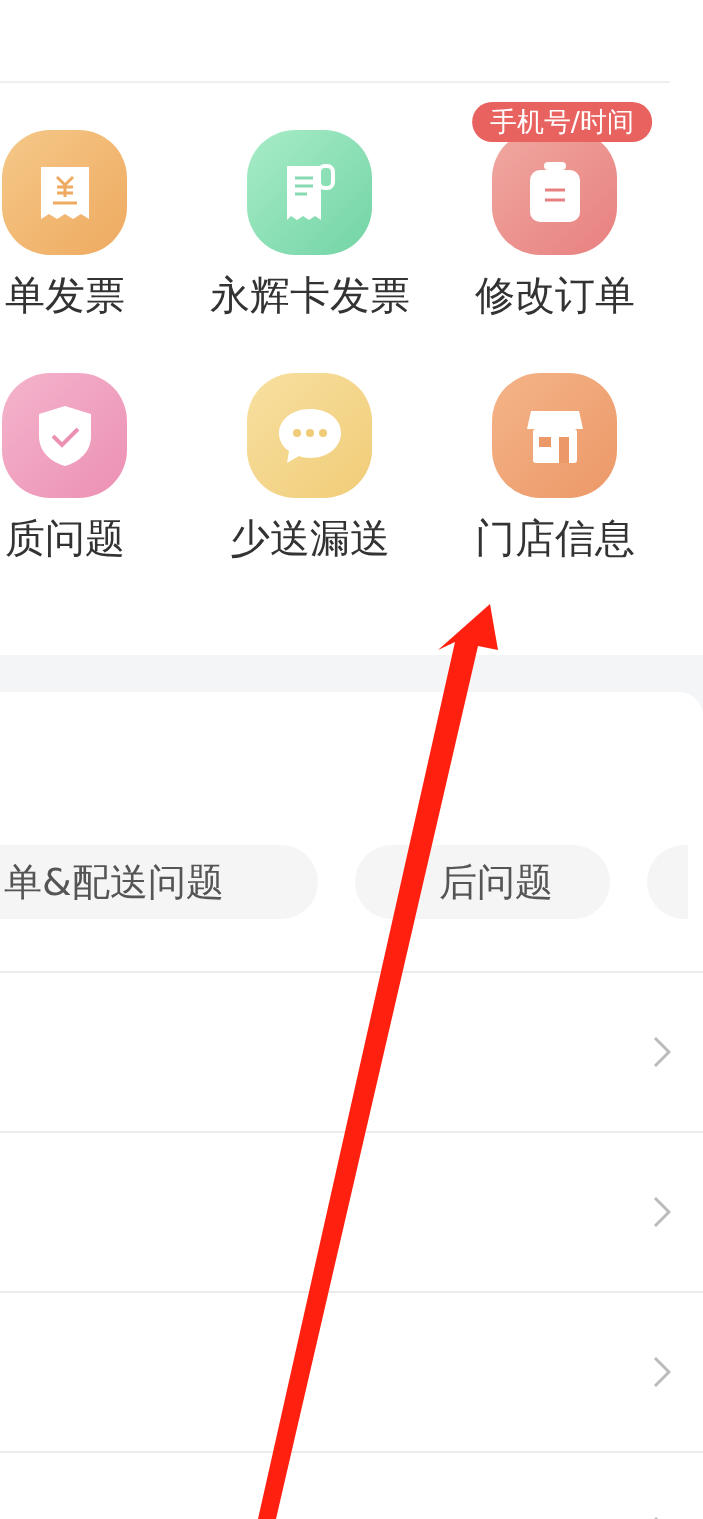 This screenshot has height=1519, width=703. What do you see at coordinates (482, 882) in the screenshot?
I see `category-chip: 后问题` at bounding box center [482, 882].